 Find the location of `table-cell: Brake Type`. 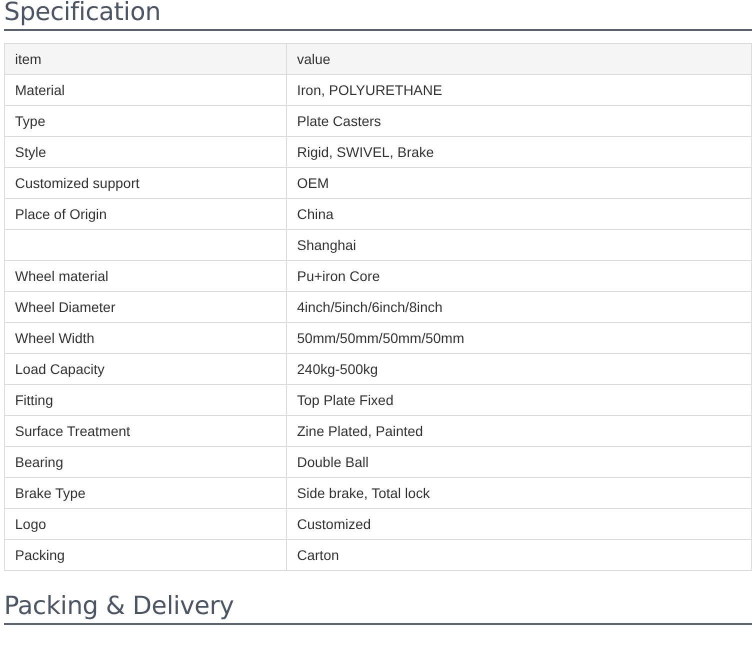

table-cell: Brake Type is located at coordinates (50, 493).